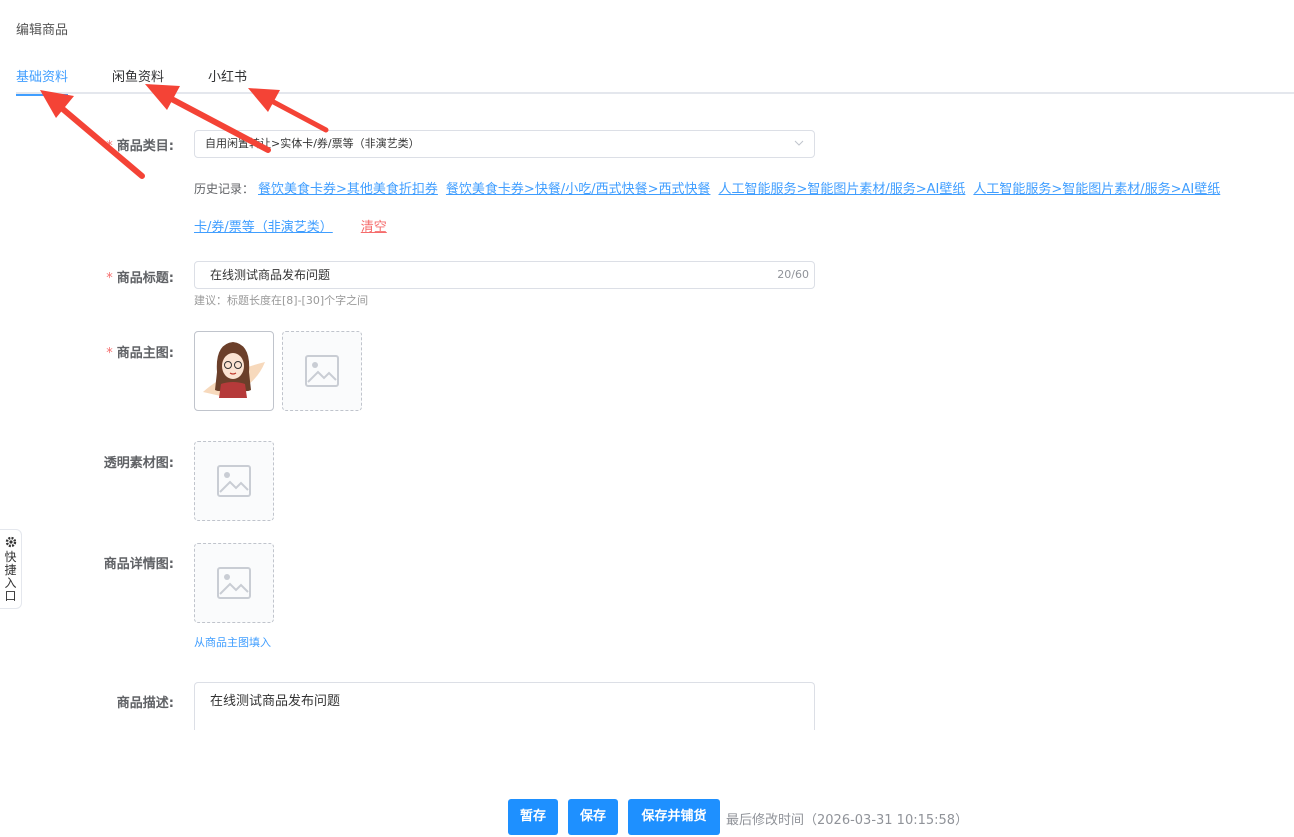 Image resolution: width=1294 pixels, height=837 pixels. I want to click on description-value: 在线测试商品发布问题, so click(275, 701).